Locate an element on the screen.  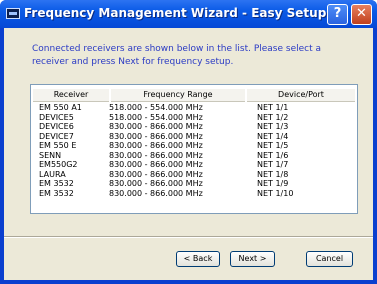
column-header-device-port: Device/Port is located at coordinates (301, 95).